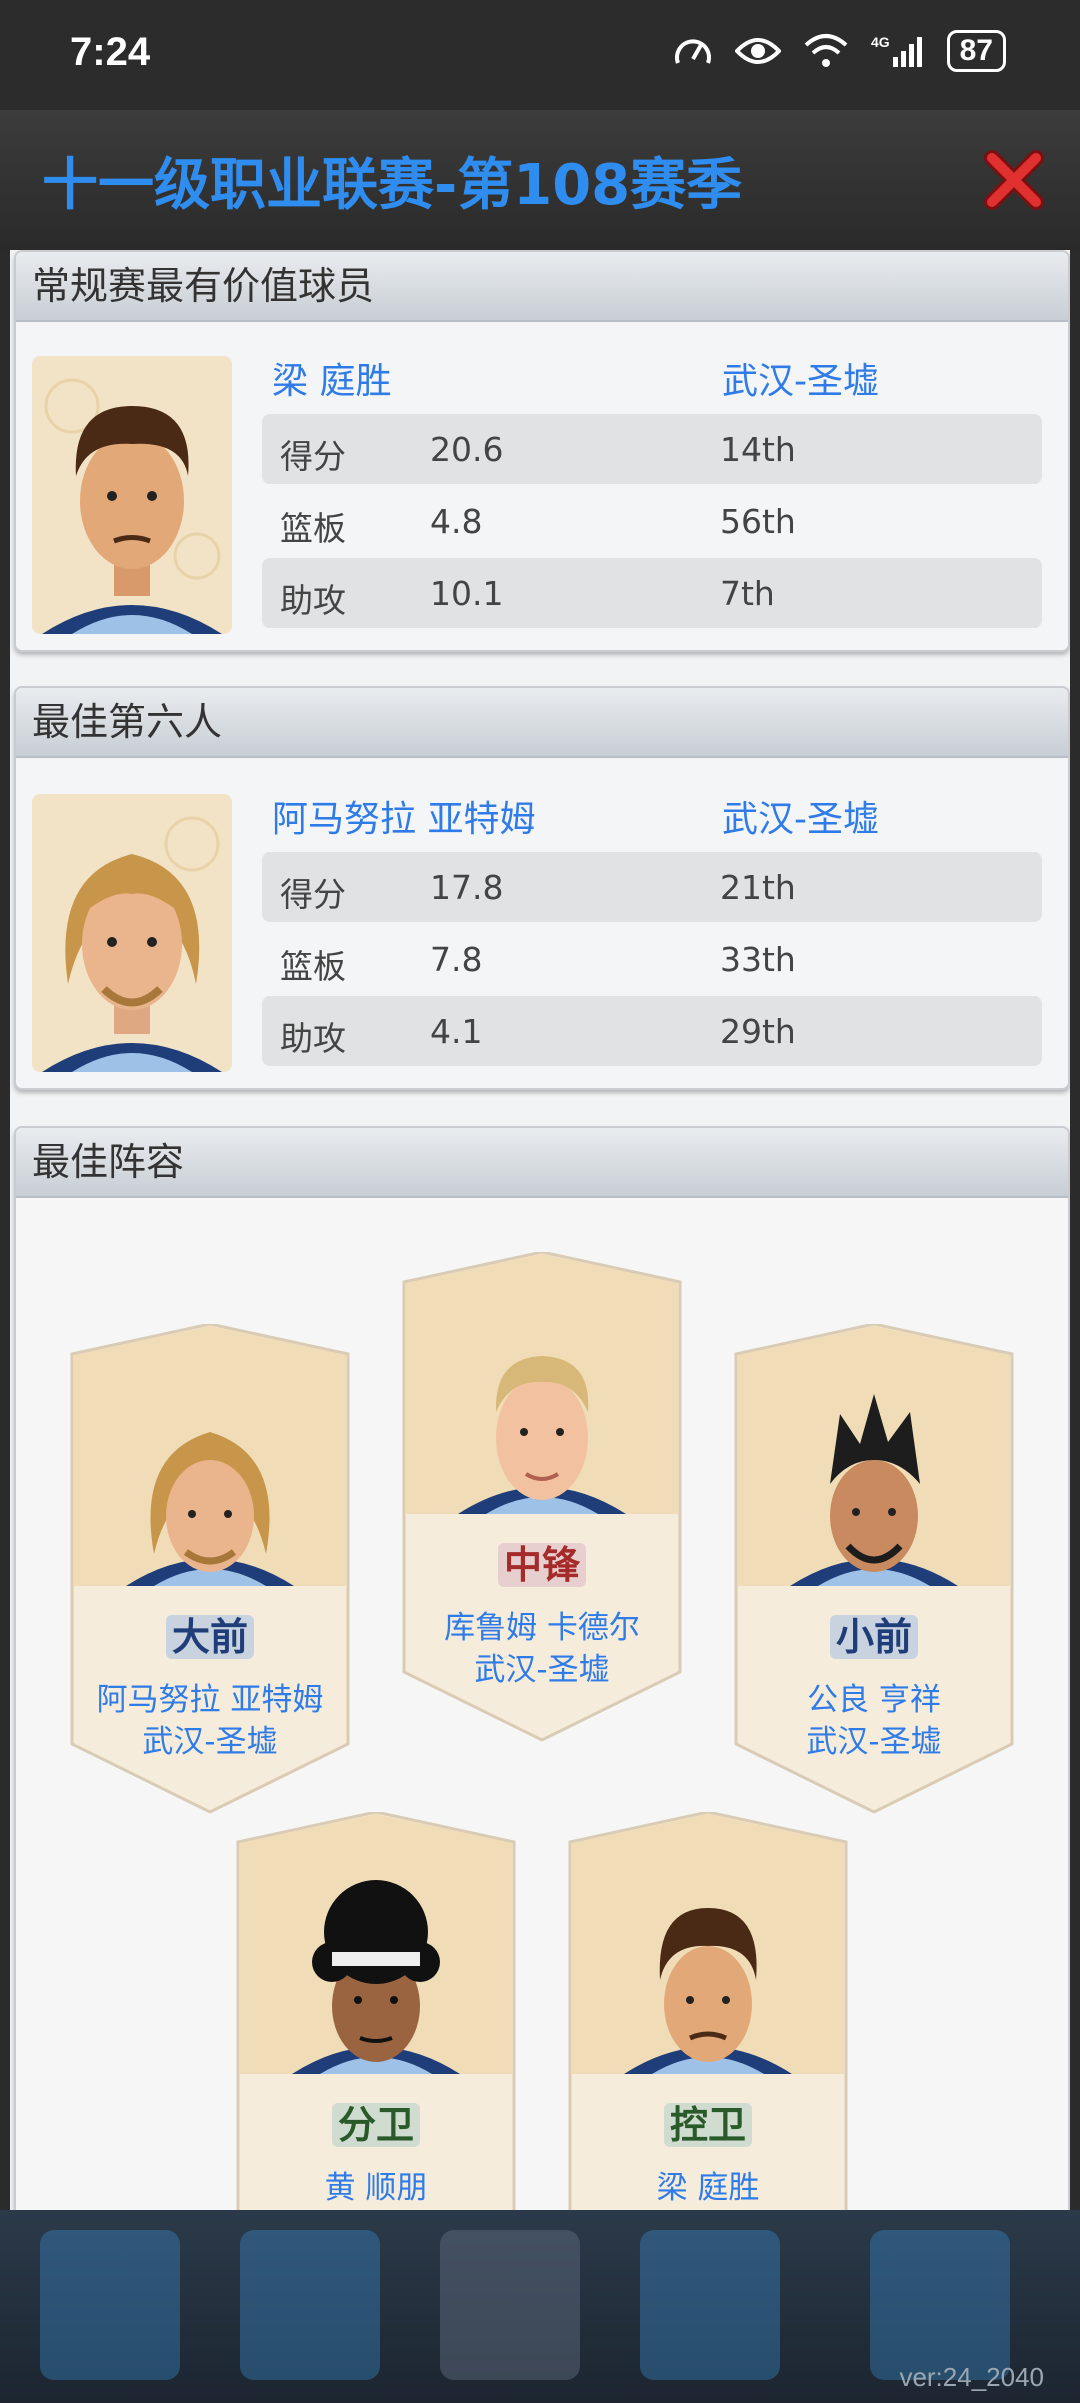  What do you see at coordinates (540, 55) in the screenshot?
I see `status-bar: 7:24 4G 87` at bounding box center [540, 55].